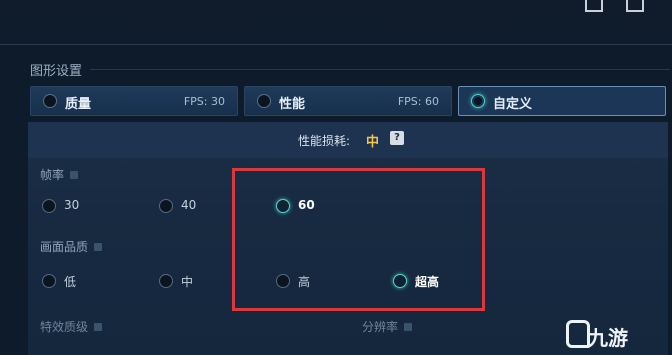  I want to click on frame-rate-title: 帧率, so click(59, 174).